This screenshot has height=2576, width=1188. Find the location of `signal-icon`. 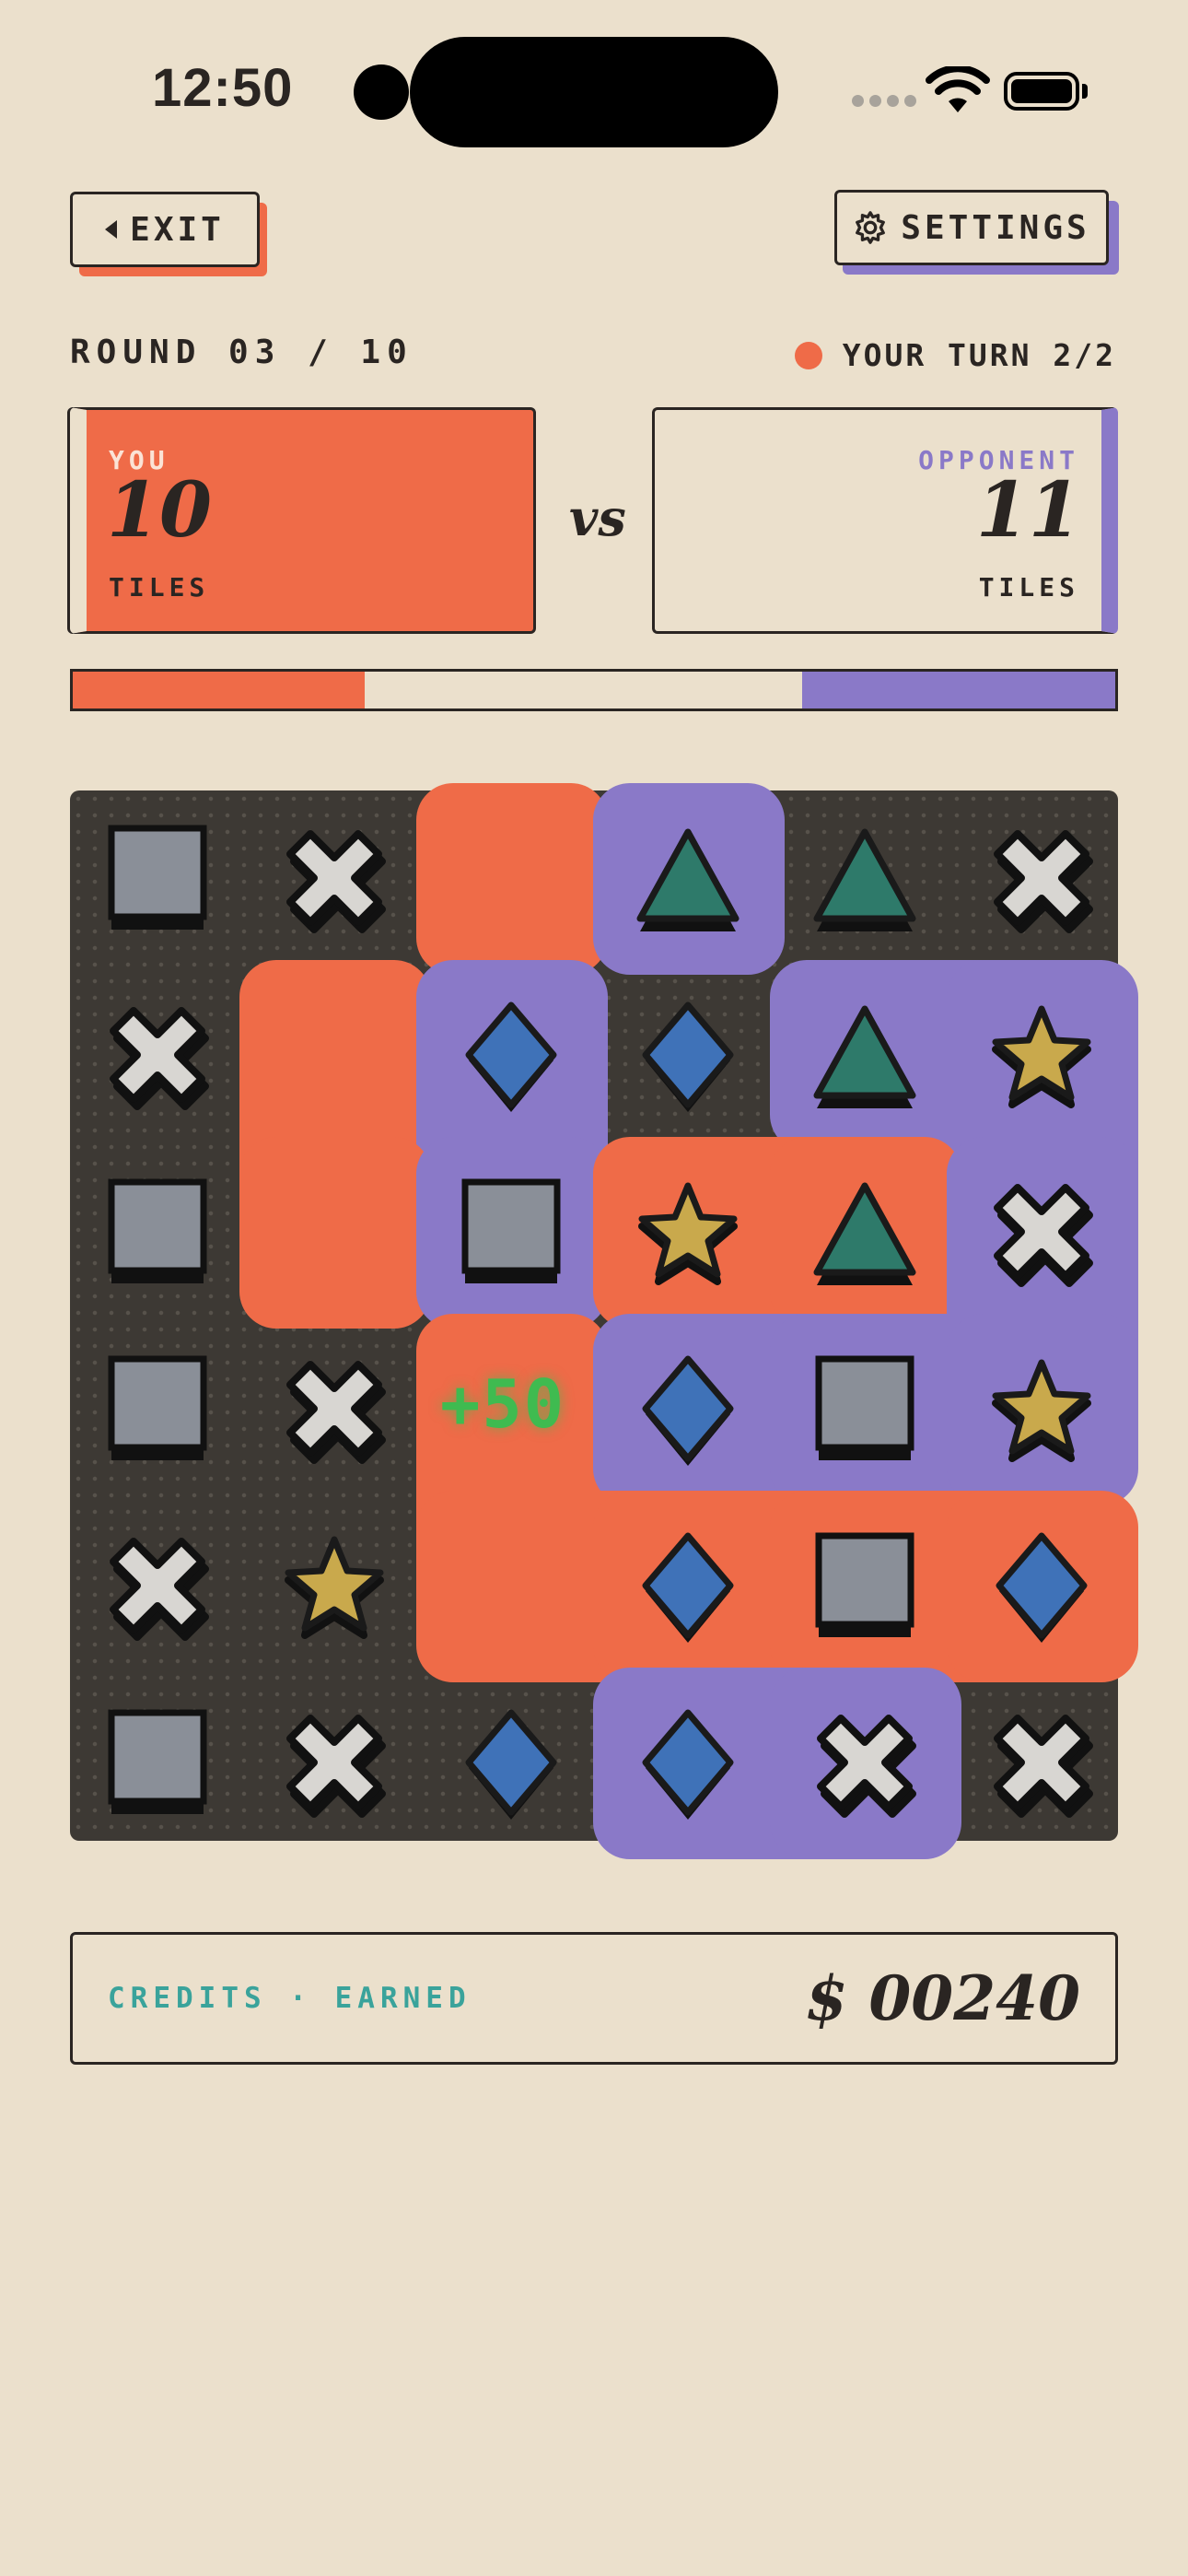

signal-icon is located at coordinates (884, 101).